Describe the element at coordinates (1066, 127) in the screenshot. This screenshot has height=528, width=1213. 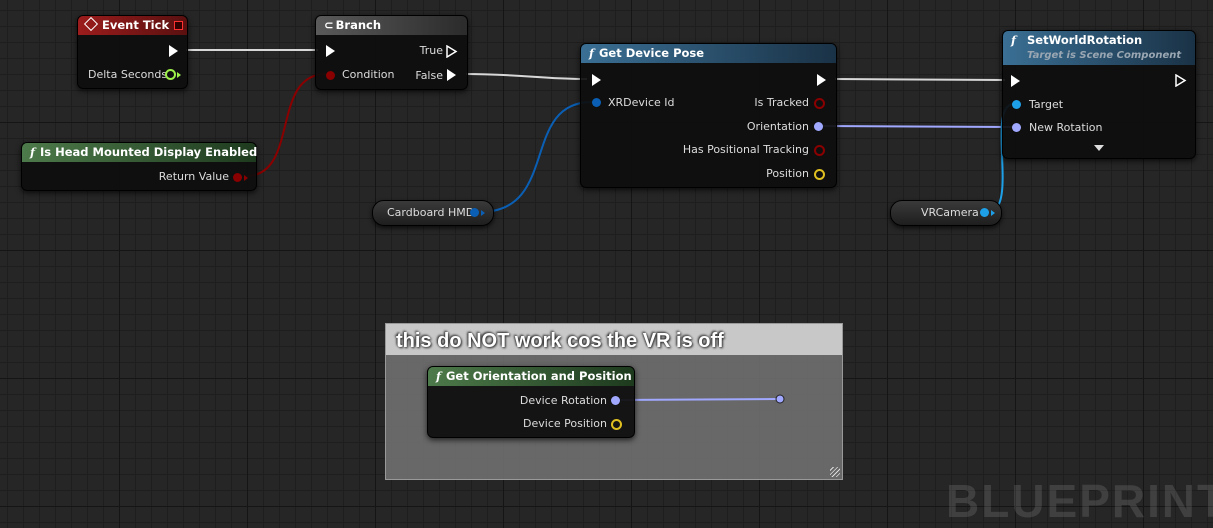
I see `new-rotation-label: New Rotation` at that location.